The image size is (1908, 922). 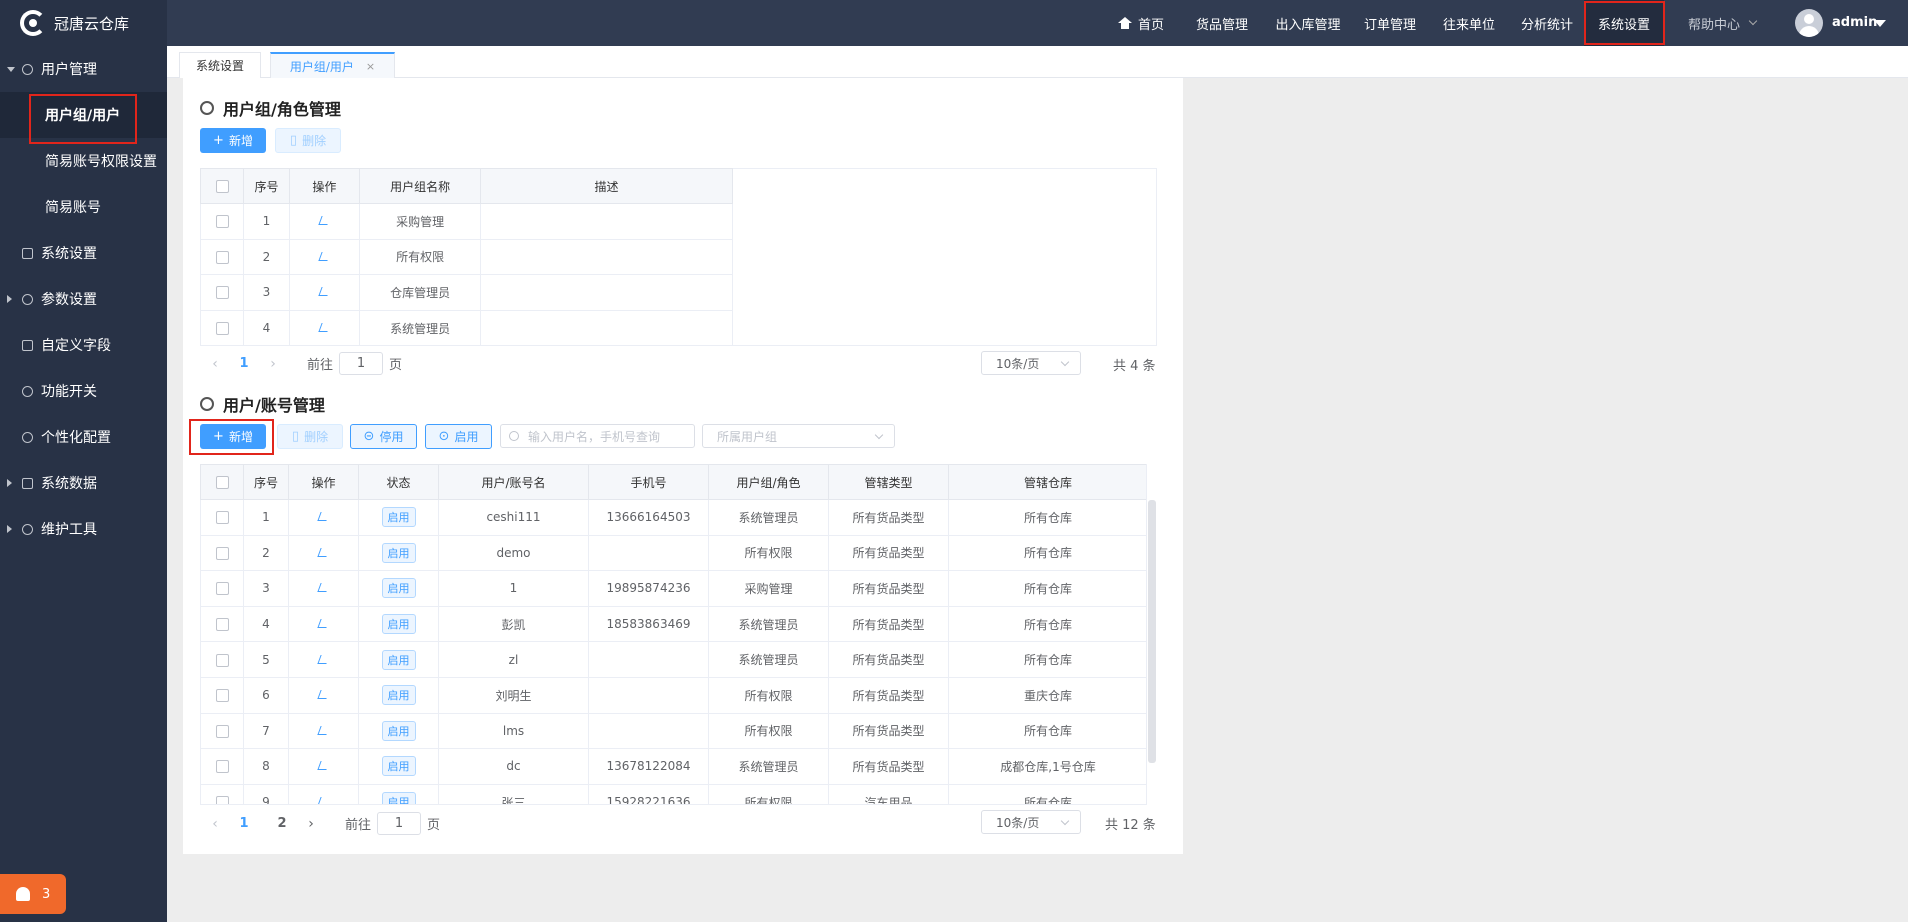 I want to click on nav-help: 帮助中心, so click(x=1722, y=23).